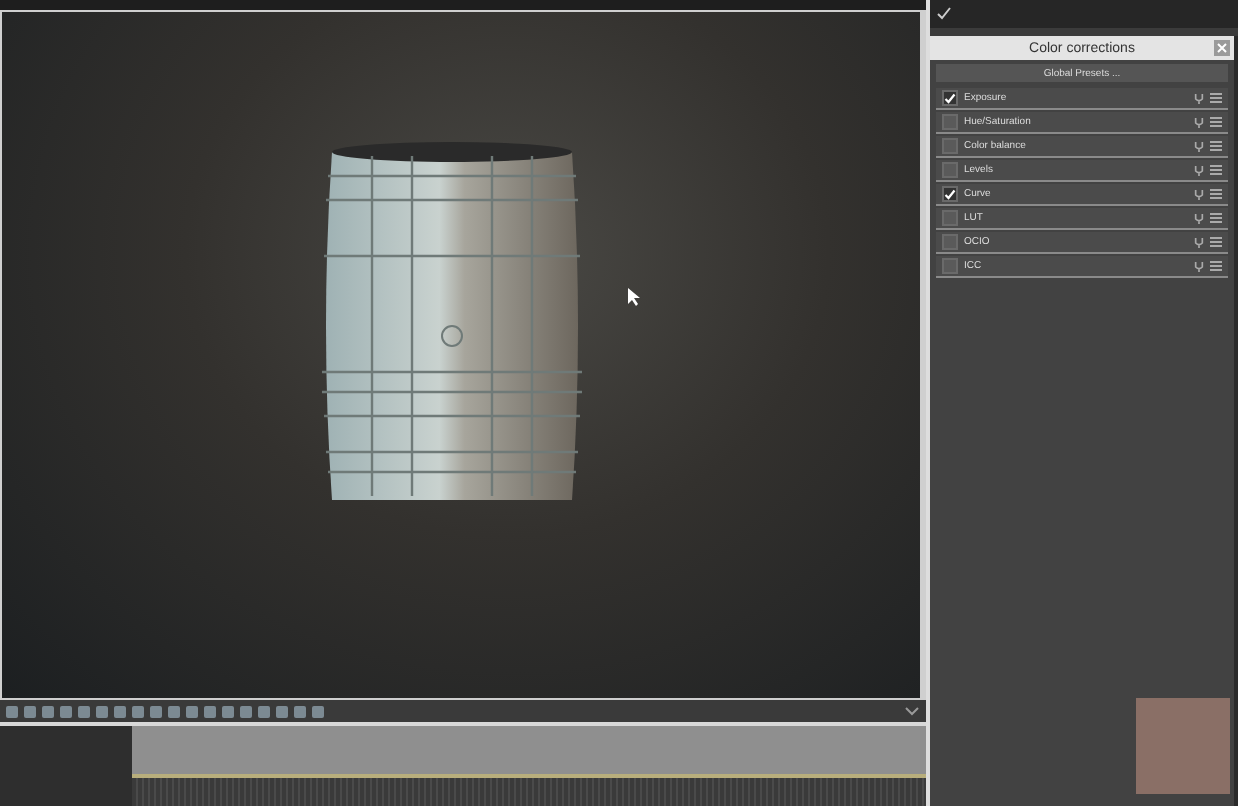  Describe the element at coordinates (1222, 48) in the screenshot. I see `close-button` at that location.